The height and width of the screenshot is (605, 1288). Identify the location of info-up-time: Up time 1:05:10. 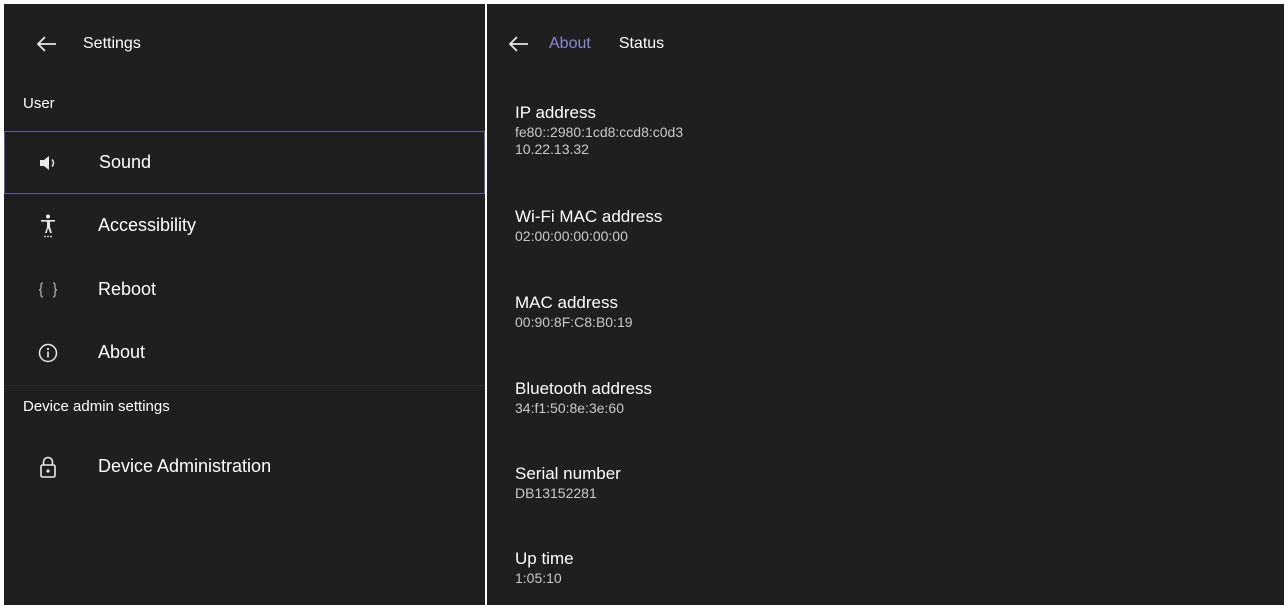
(544, 567).